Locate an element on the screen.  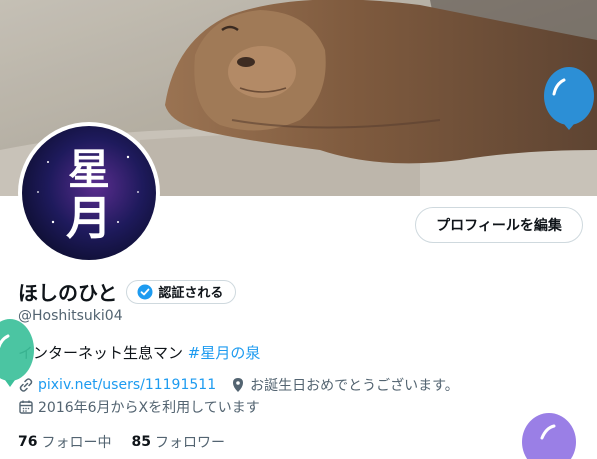
joined-row: 2016年6月からXを利用しています is located at coordinates (139, 407).